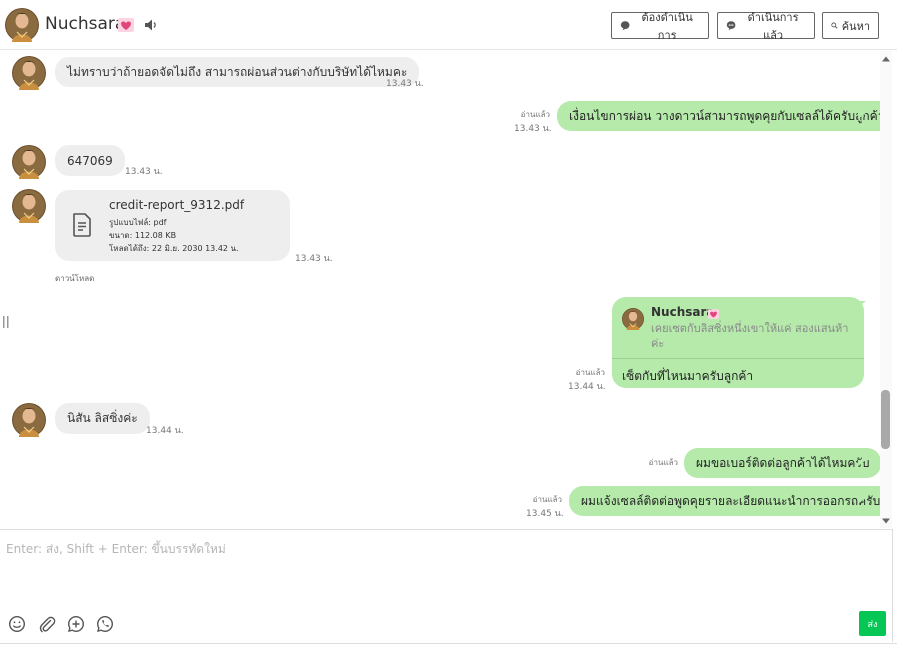 The height and width of the screenshot is (650, 897). What do you see at coordinates (886, 59) in the screenshot?
I see `scroll-up-arrow-icon` at bounding box center [886, 59].